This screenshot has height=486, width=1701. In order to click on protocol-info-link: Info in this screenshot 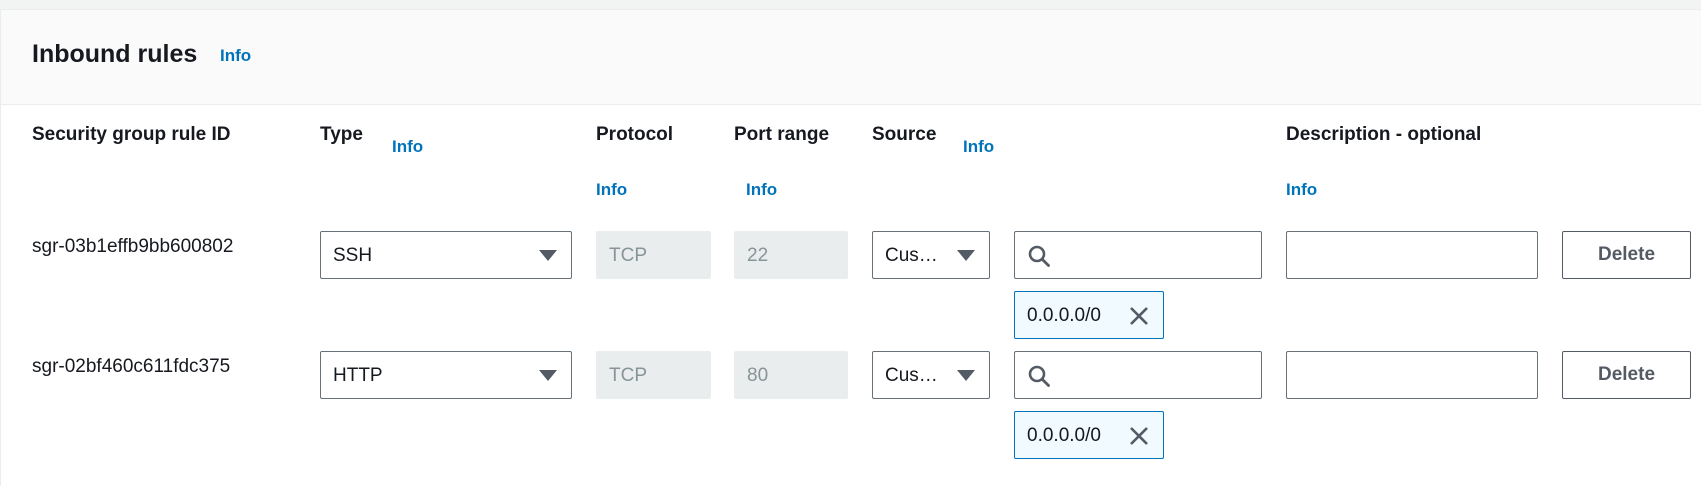, I will do `click(611, 190)`.